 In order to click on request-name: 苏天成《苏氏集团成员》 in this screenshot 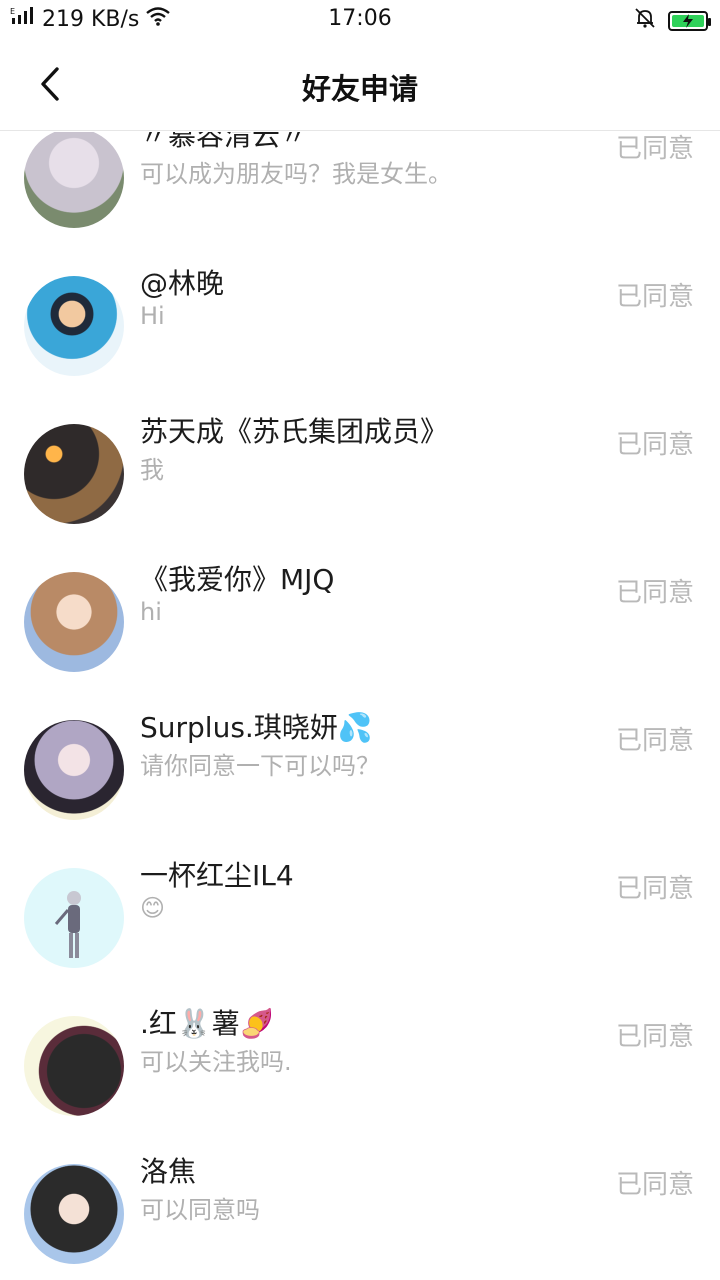, I will do `click(294, 431)`.